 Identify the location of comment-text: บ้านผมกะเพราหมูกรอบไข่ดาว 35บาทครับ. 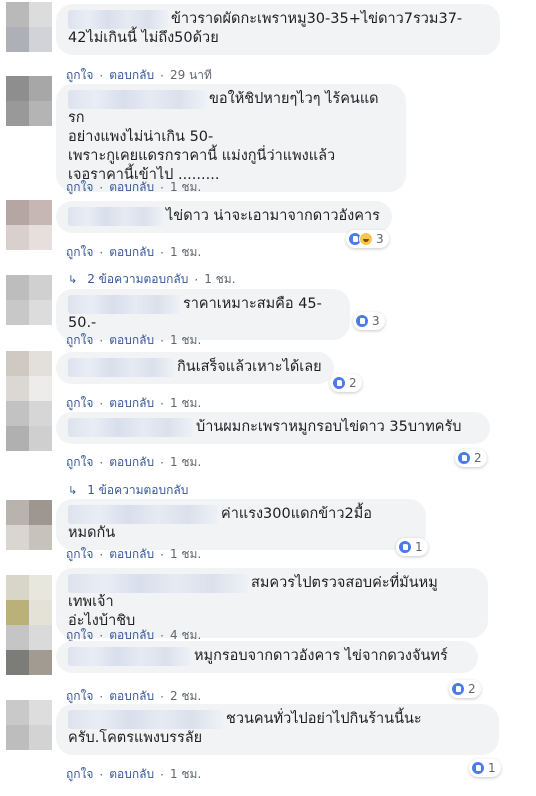
(329, 427).